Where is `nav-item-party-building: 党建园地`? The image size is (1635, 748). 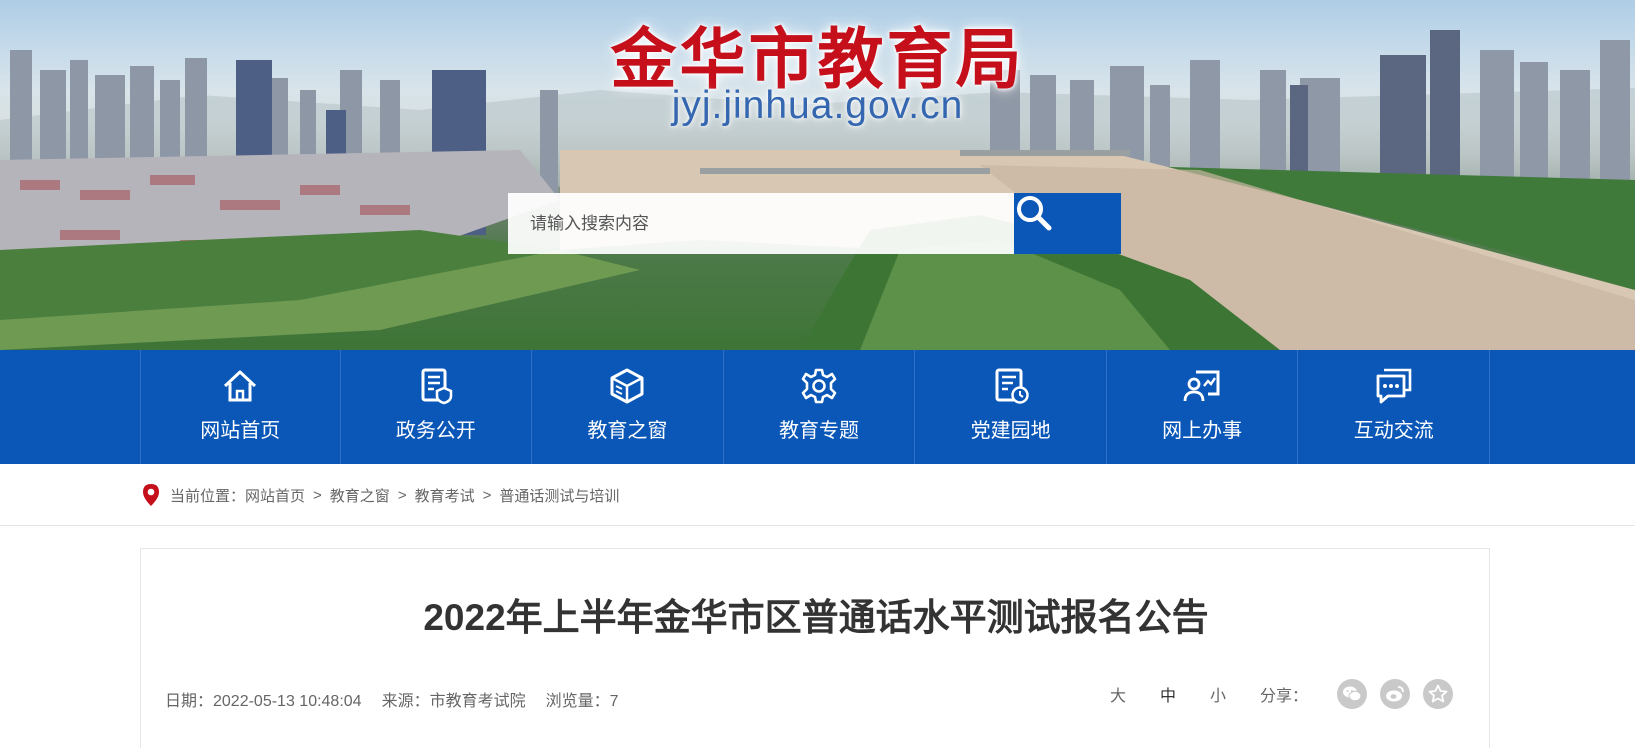 nav-item-party-building: 党建园地 is located at coordinates (1011, 407).